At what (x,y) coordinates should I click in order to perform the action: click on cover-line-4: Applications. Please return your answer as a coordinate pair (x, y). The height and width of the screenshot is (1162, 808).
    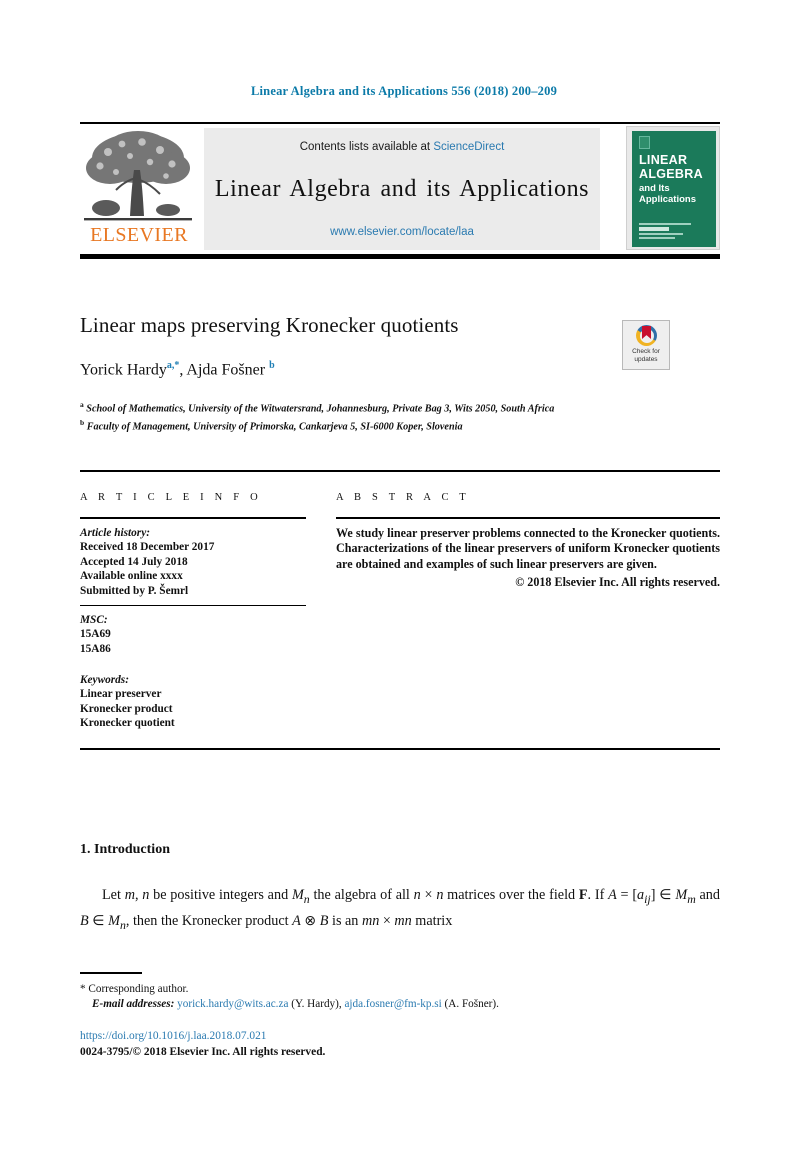
    Looking at the image, I should click on (668, 199).